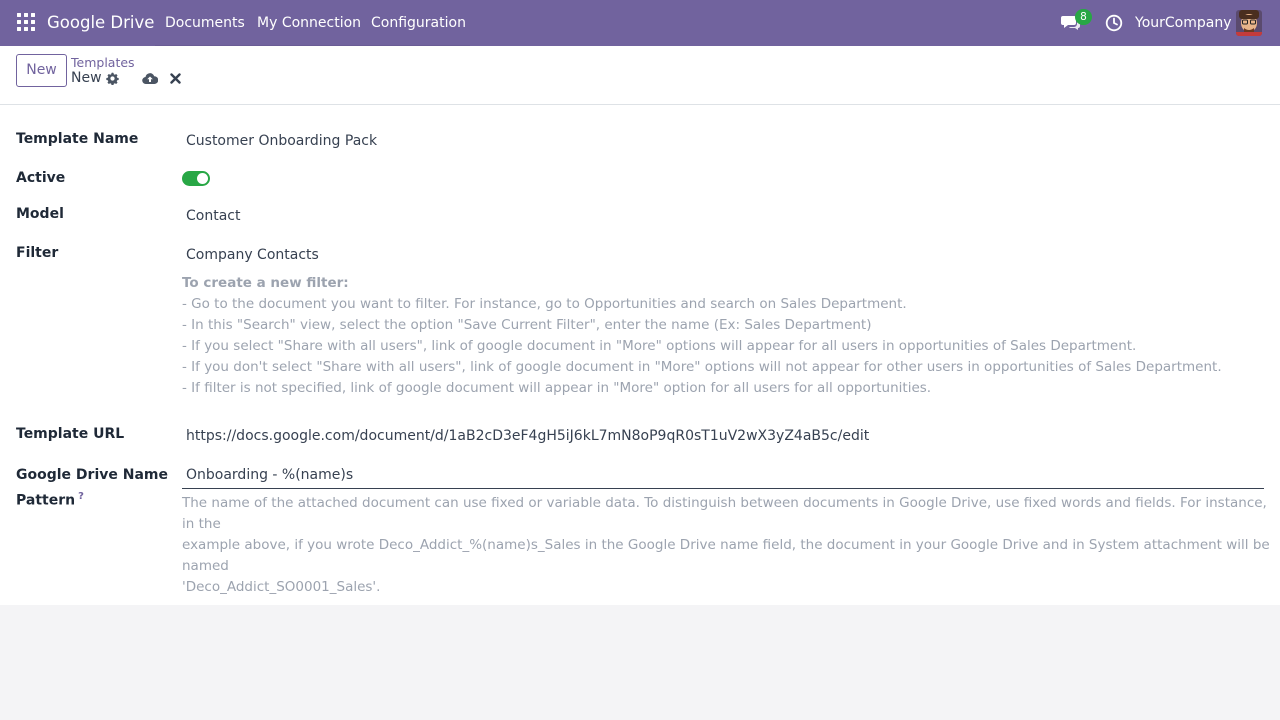 The image size is (1280, 720). I want to click on filter-select: Company Contacts, so click(252, 255).